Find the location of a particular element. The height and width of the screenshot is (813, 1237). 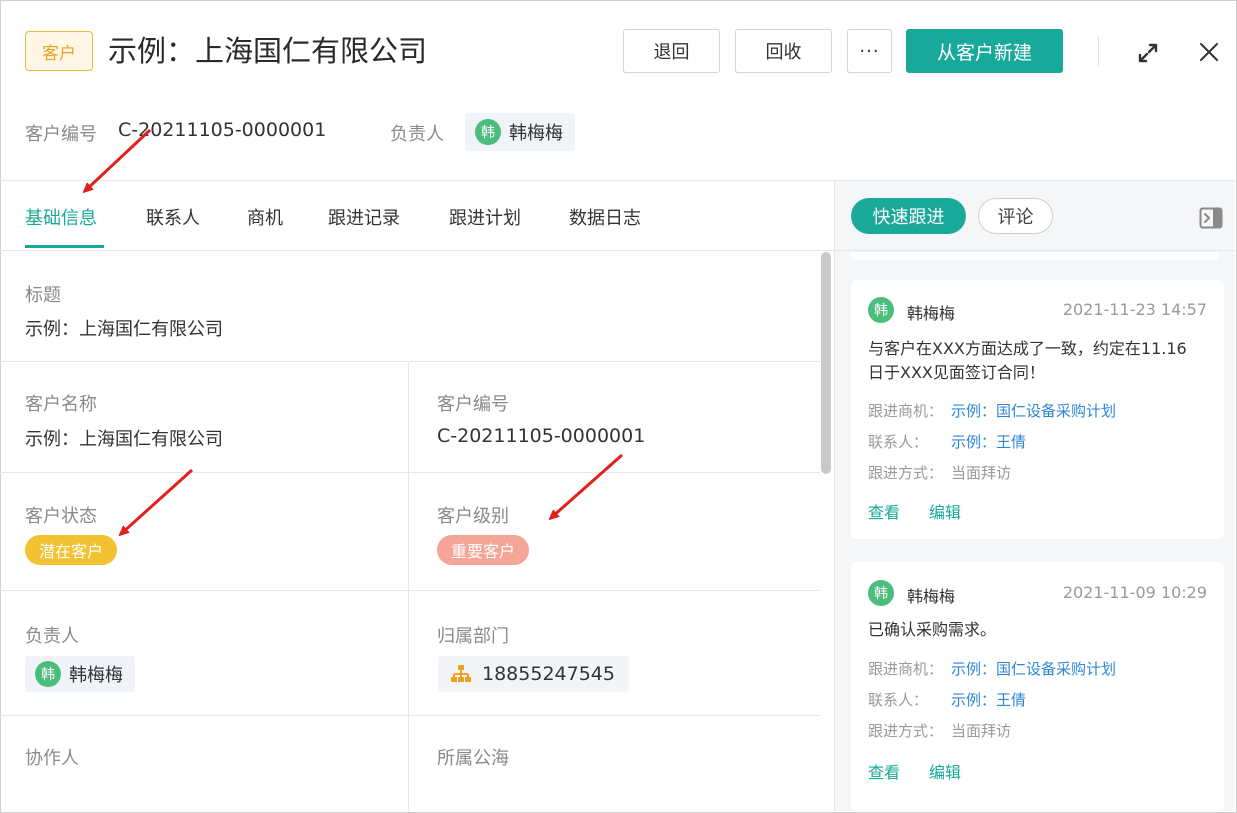

field-owner-chip: 韩 韩梅梅 is located at coordinates (80, 674).